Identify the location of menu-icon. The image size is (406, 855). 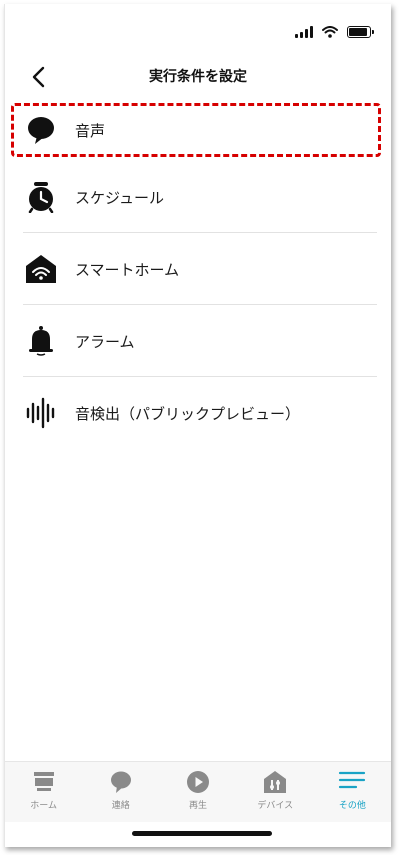
(352, 782).